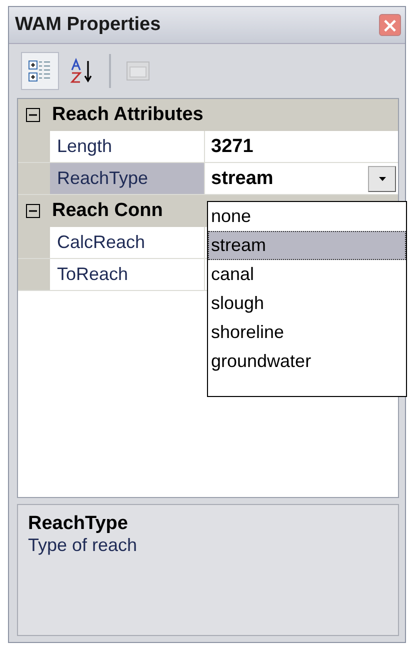  I want to click on categorized-view-button, so click(40, 71).